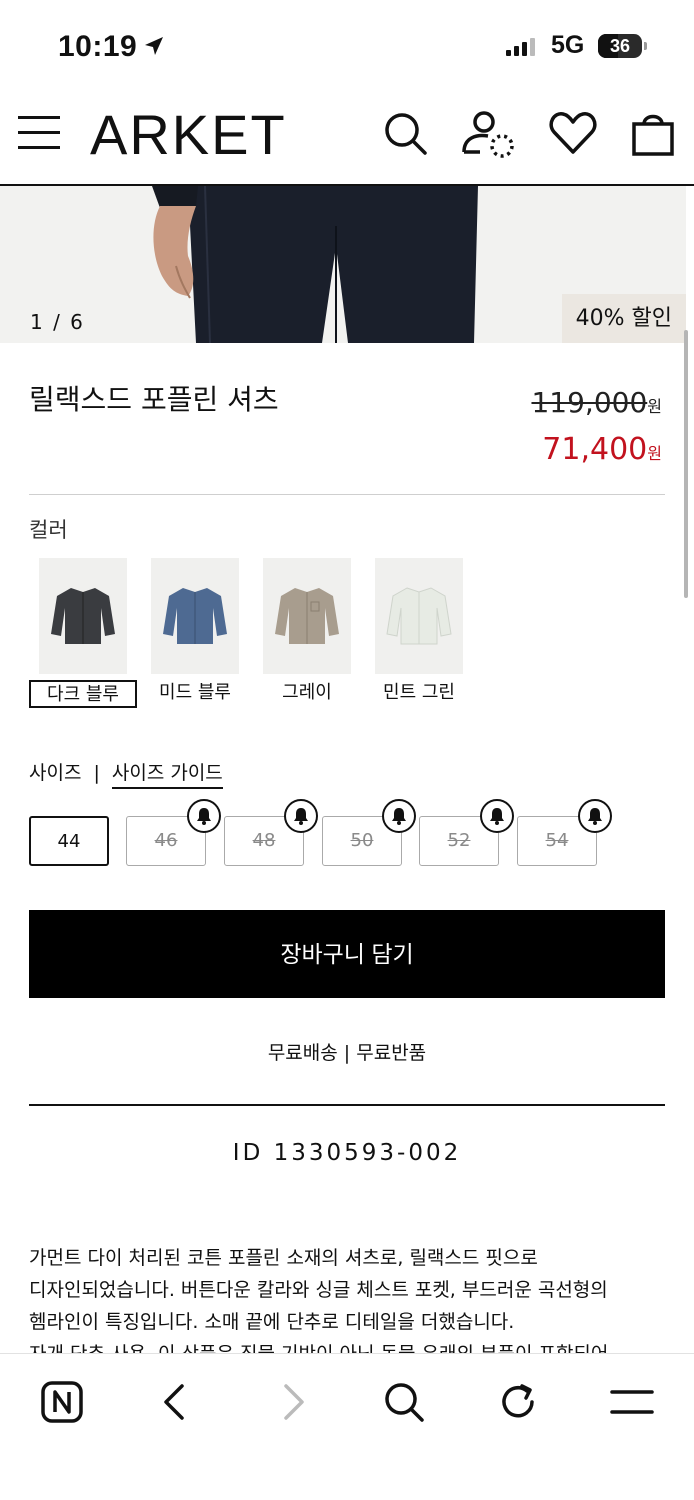  Describe the element at coordinates (488, 133) in the screenshot. I see `account-icon` at that location.